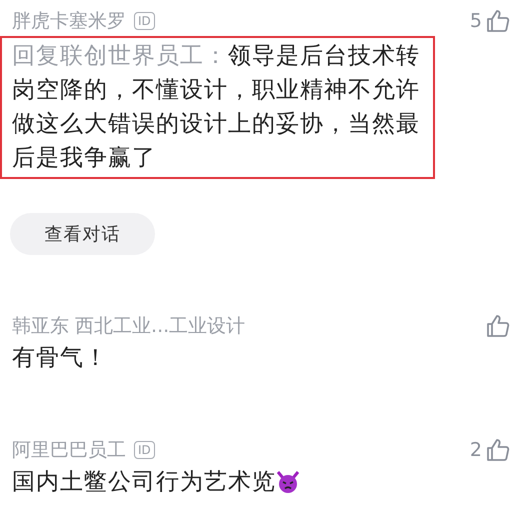  I want to click on author-name: 韩亚东 西北工业...工业设计, so click(129, 326).